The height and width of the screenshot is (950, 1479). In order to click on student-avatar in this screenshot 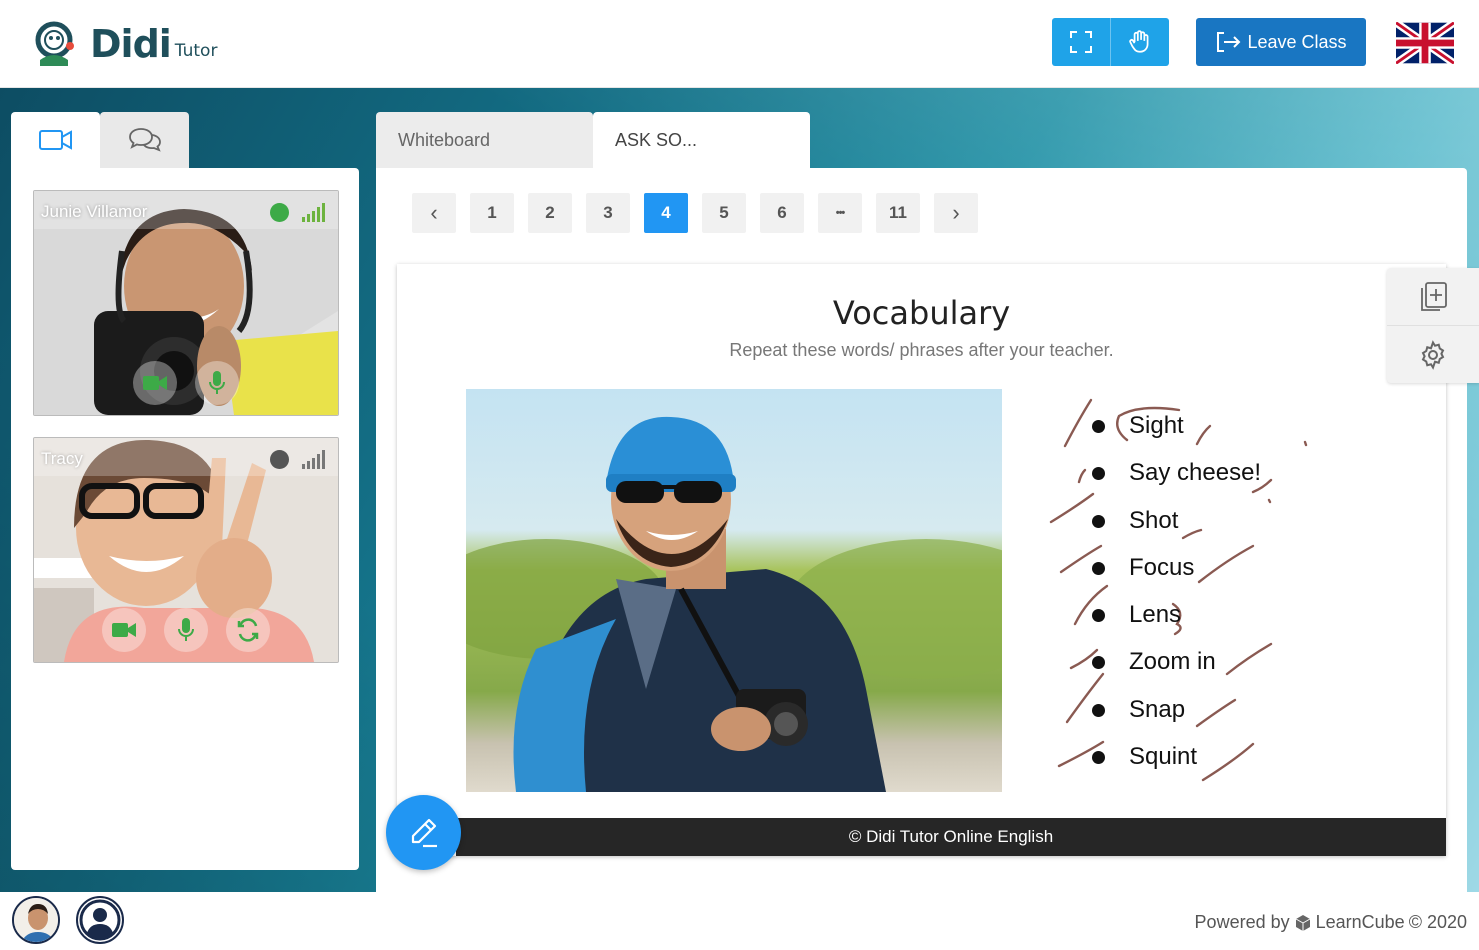, I will do `click(100, 920)`.